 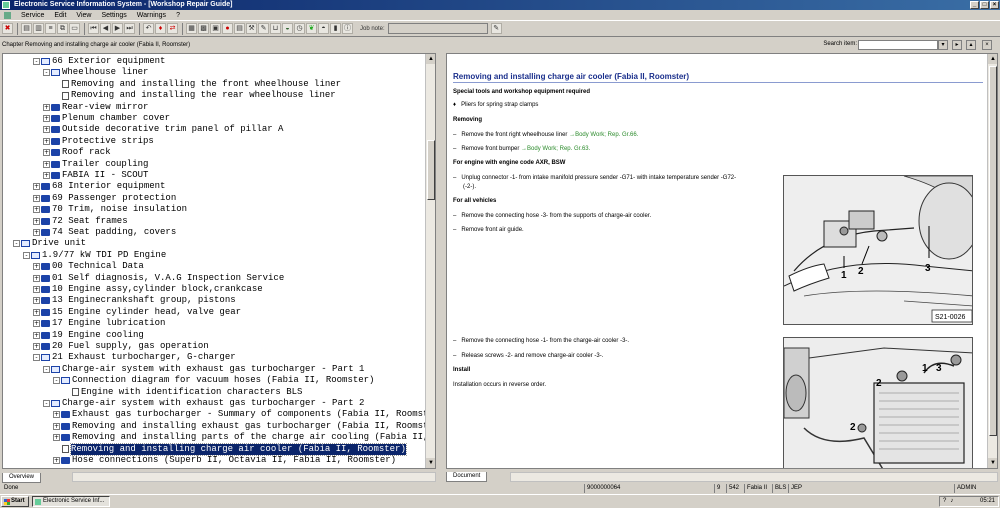 I want to click on pane-close-icon: ×, so click(x=987, y=45).